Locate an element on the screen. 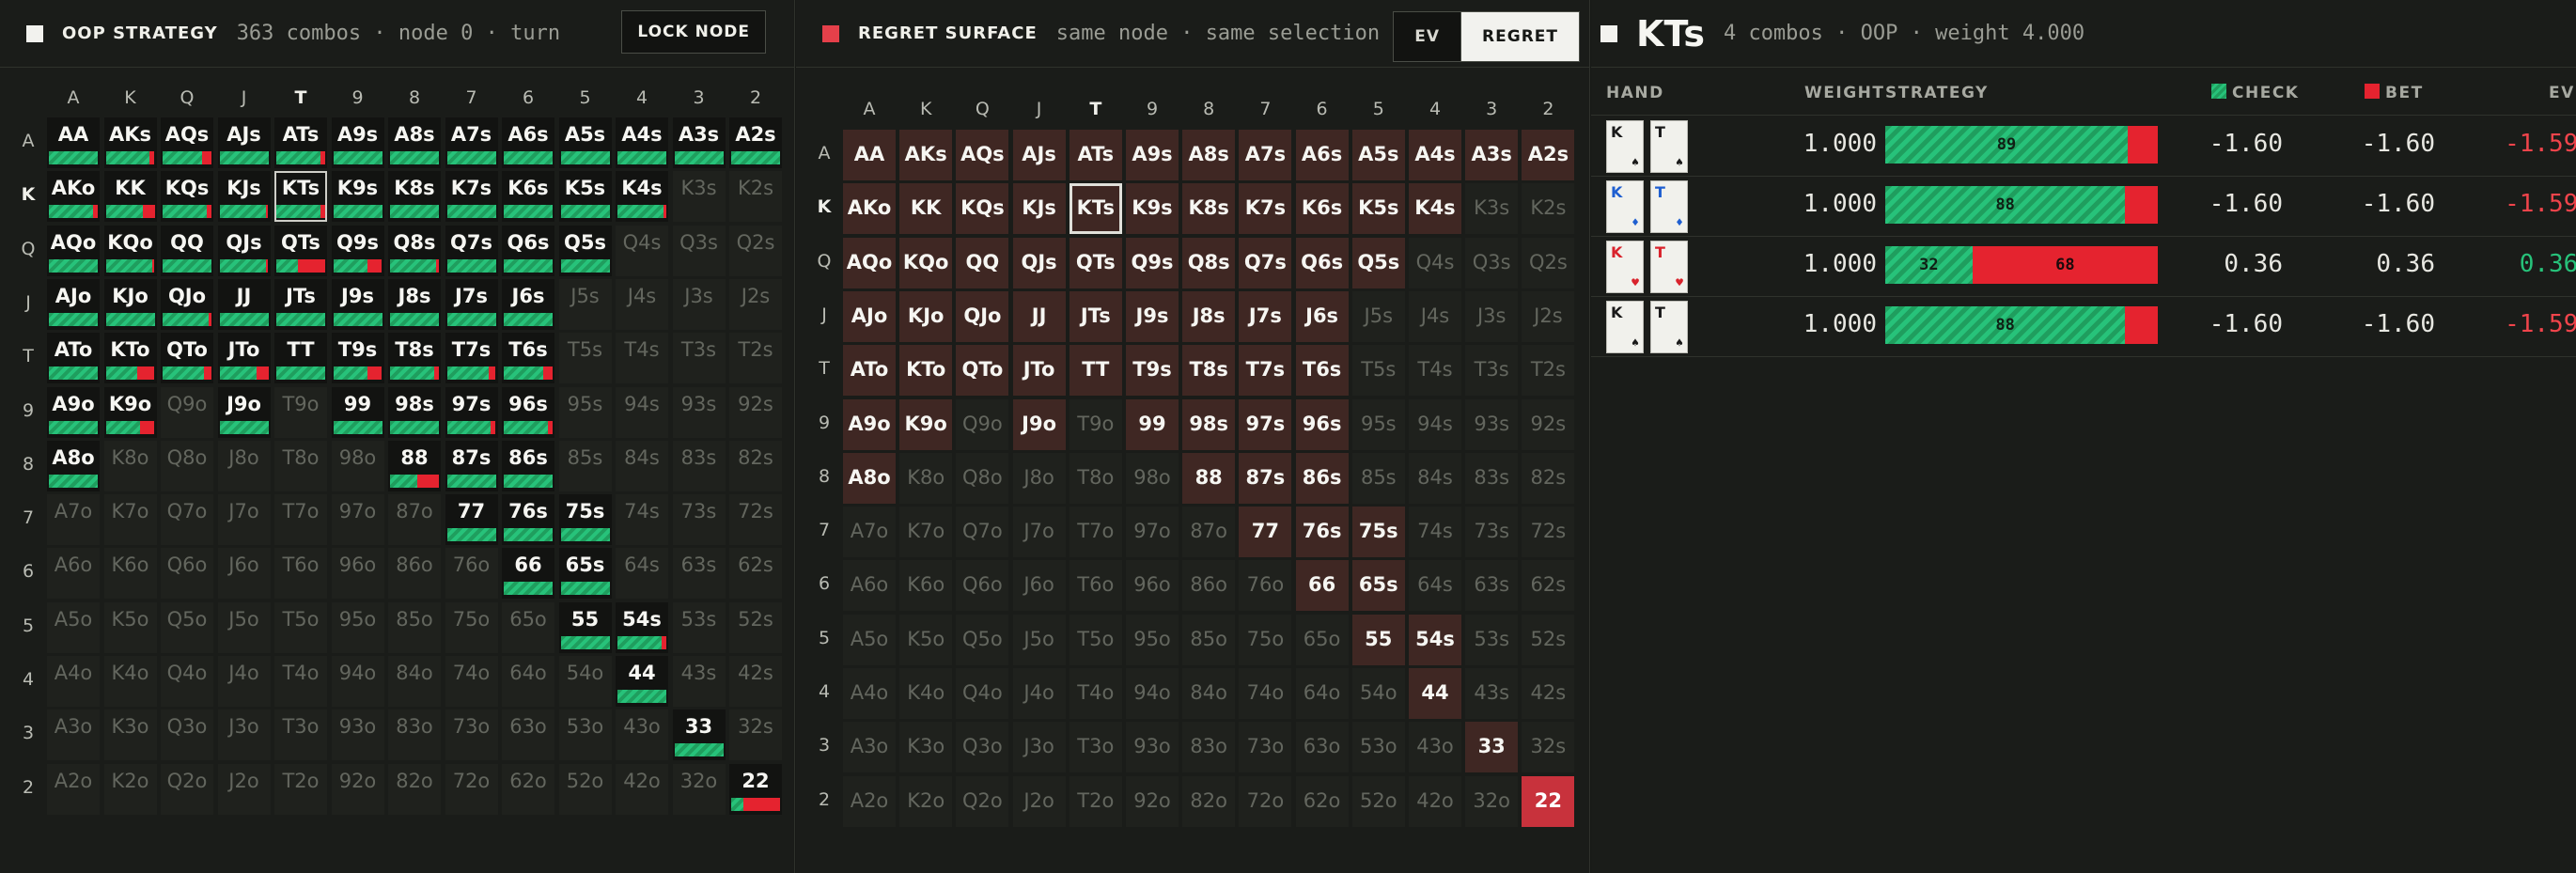 This screenshot has width=2576, height=873. hand-cell-K2s: K2s is located at coordinates (1548, 209).